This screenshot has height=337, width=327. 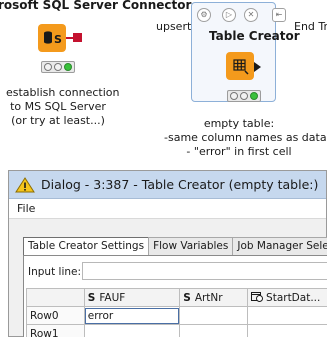 I want to click on annotation-line: -same column names as data, so click(x=245, y=137).